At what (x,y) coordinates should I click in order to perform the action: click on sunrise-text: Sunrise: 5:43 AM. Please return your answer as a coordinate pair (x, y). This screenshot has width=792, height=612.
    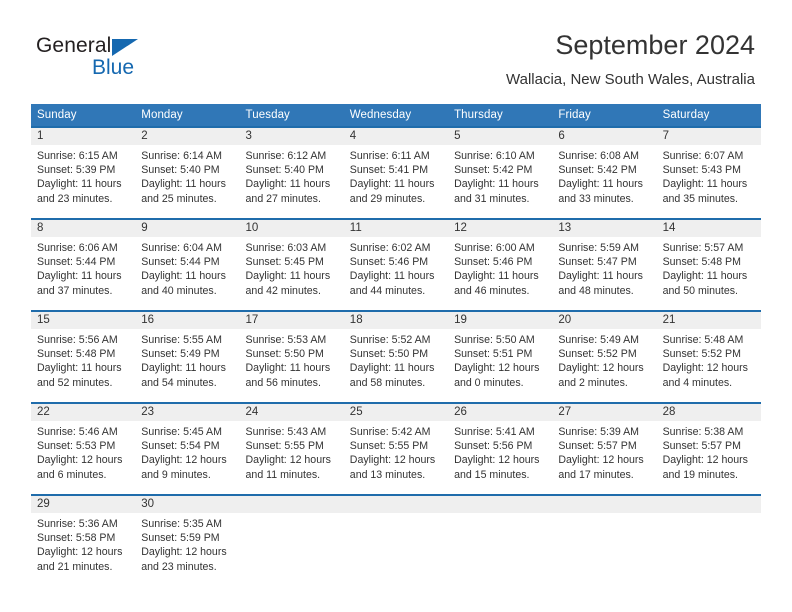
    Looking at the image, I should click on (286, 432).